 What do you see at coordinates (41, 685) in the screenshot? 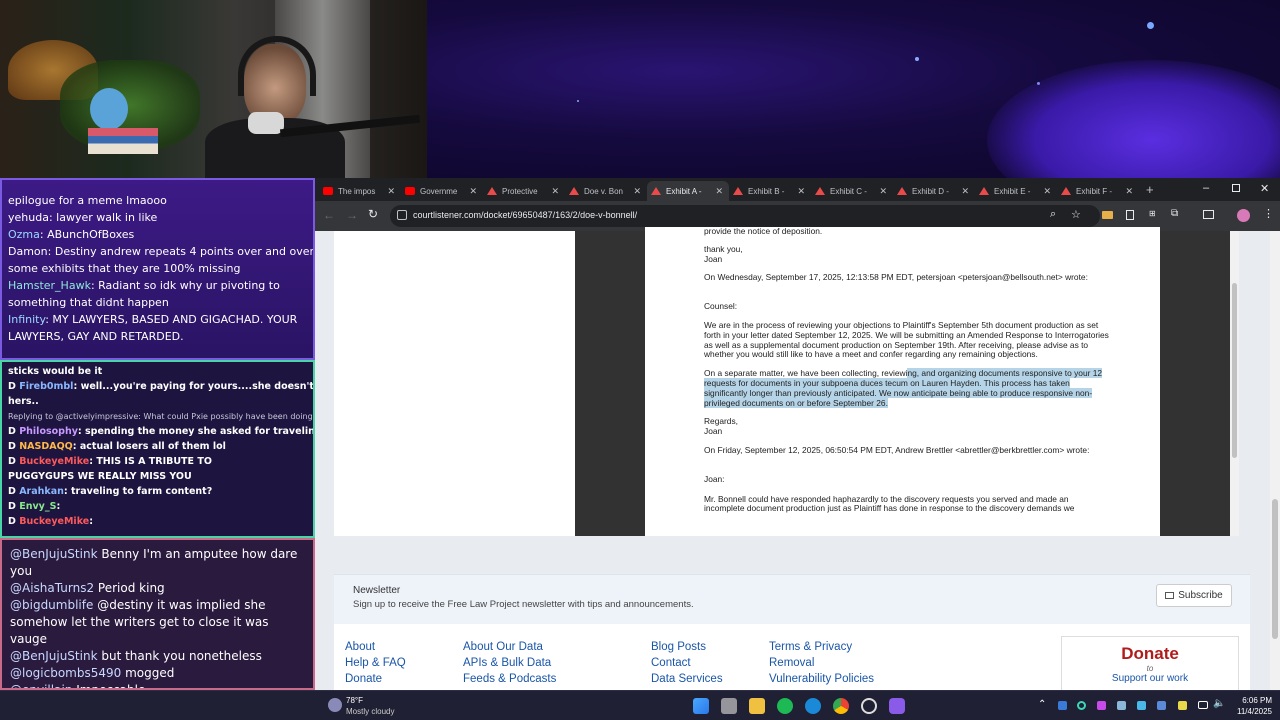
I see `chat-username: @envillain` at bounding box center [41, 685].